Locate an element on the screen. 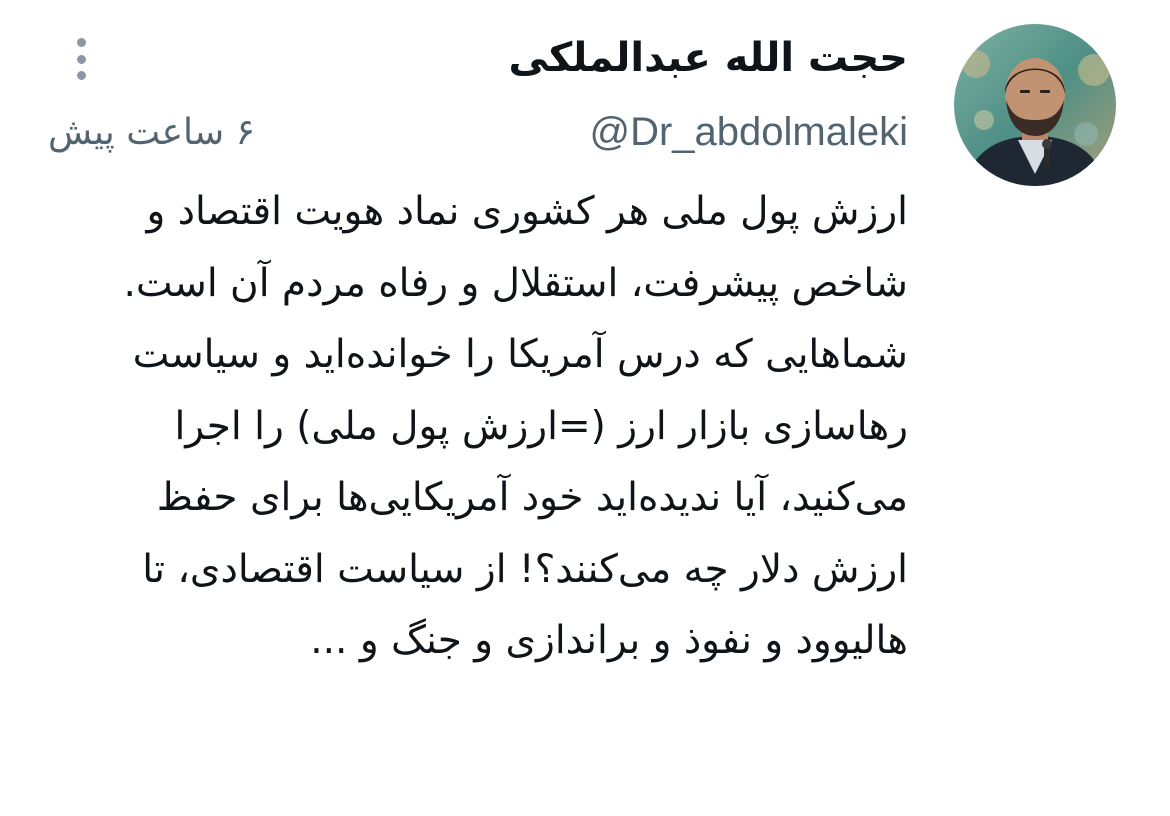 The image size is (1170, 816). more-options-button is located at coordinates (81, 59).